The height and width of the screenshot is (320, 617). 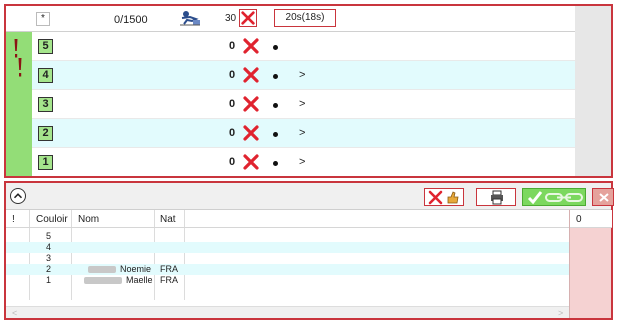 I want to click on chevron-up-icon, so click(x=18, y=196).